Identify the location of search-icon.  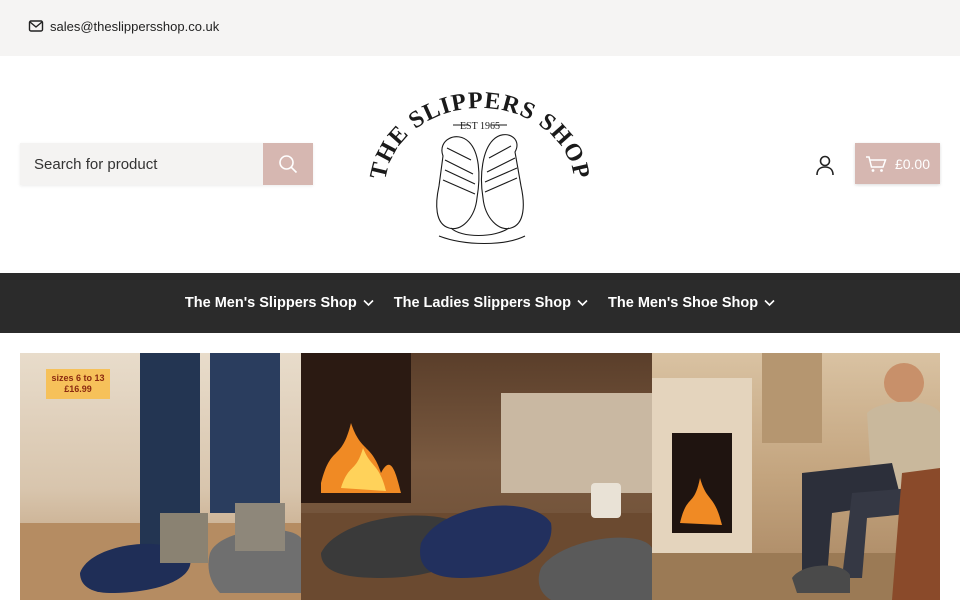
(288, 164).